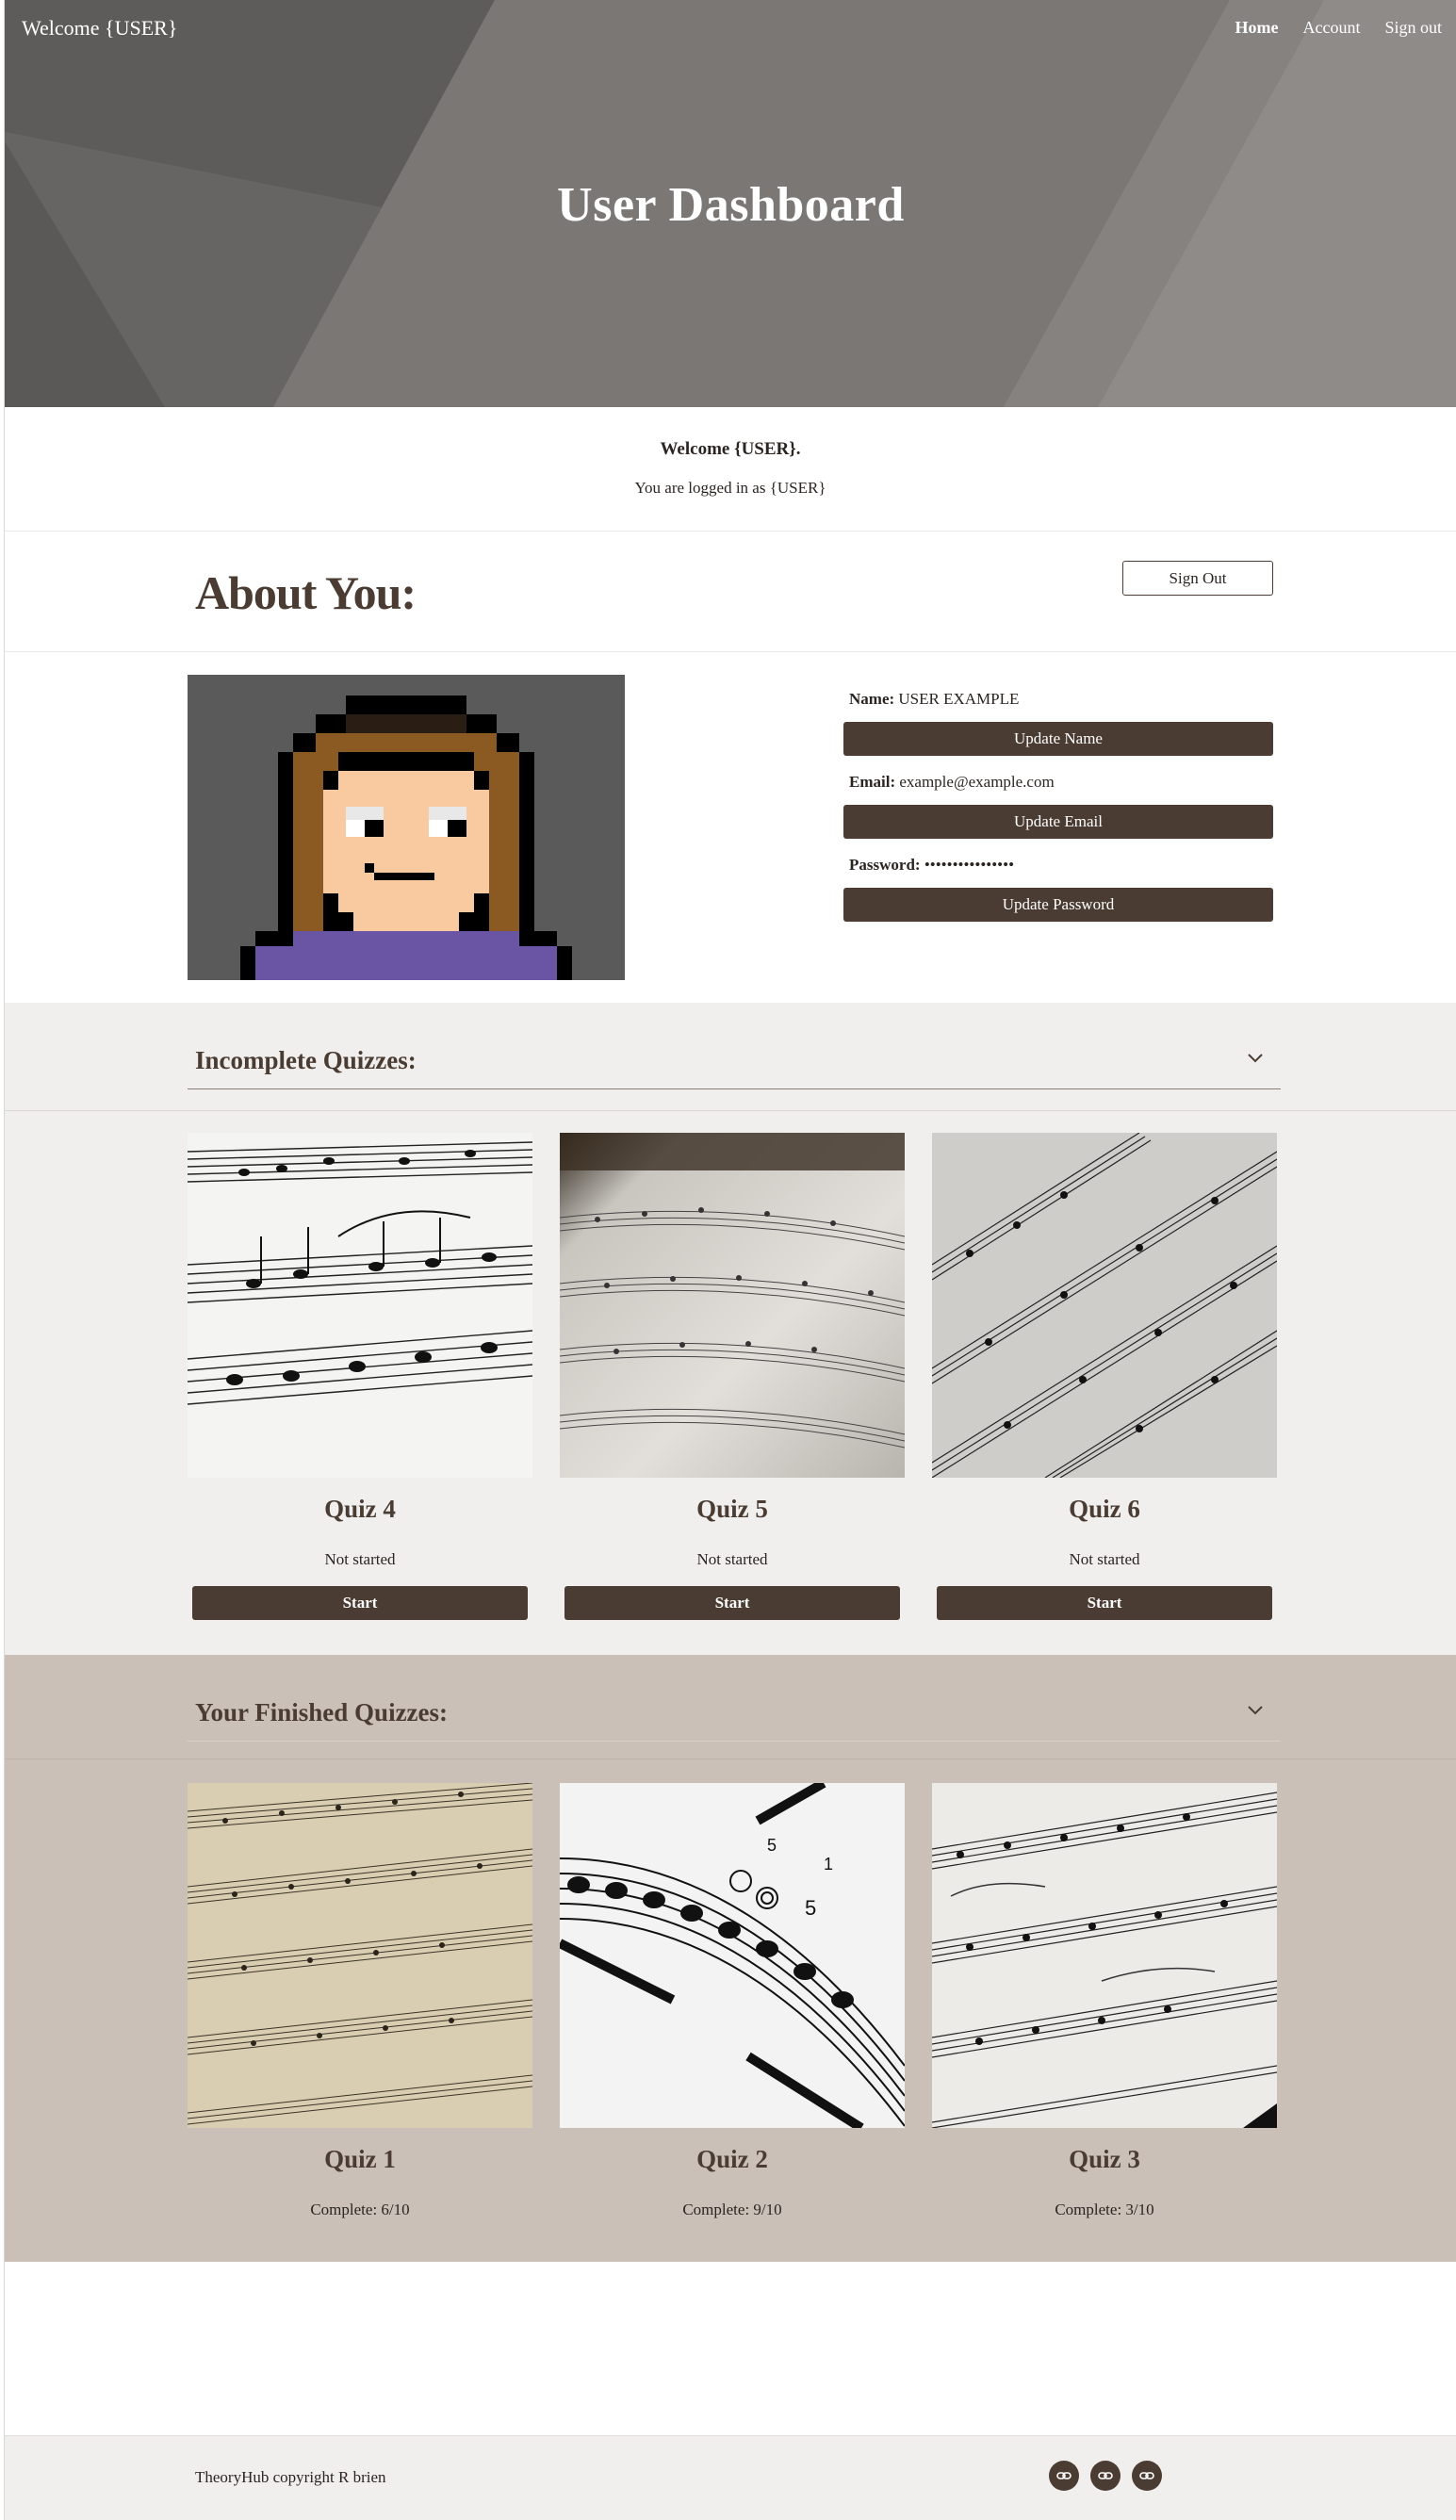 The width and height of the screenshot is (1456, 2520). What do you see at coordinates (873, 782) in the screenshot?
I see `email-label: Email:` at bounding box center [873, 782].